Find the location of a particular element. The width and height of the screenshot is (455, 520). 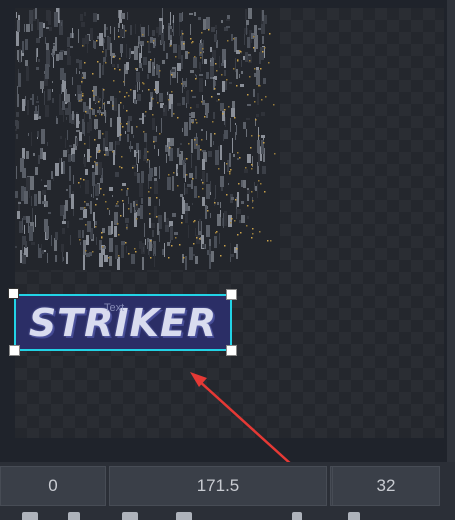

undo-icon is located at coordinates (354, 516).